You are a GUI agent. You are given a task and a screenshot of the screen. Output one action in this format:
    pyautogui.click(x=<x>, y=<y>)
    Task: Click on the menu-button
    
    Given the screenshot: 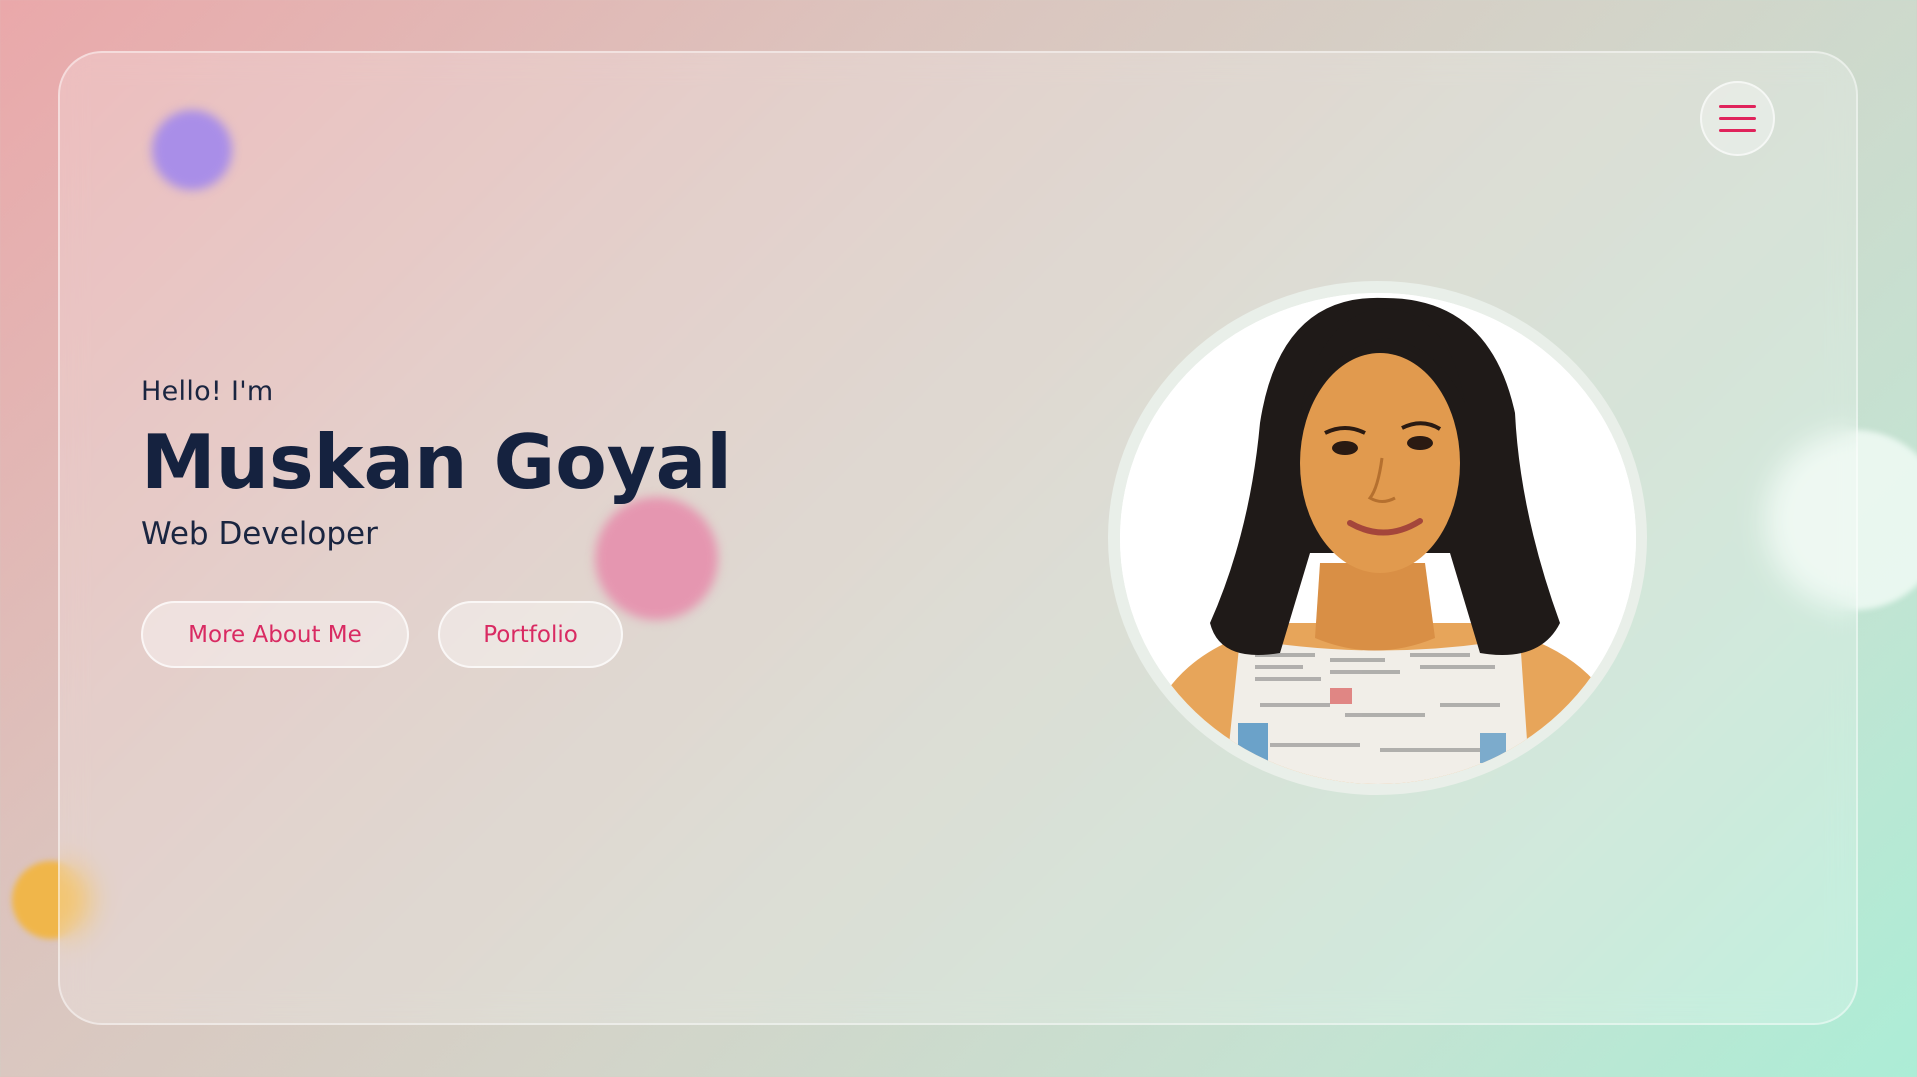 What is the action you would take?
    pyautogui.click(x=1737, y=118)
    